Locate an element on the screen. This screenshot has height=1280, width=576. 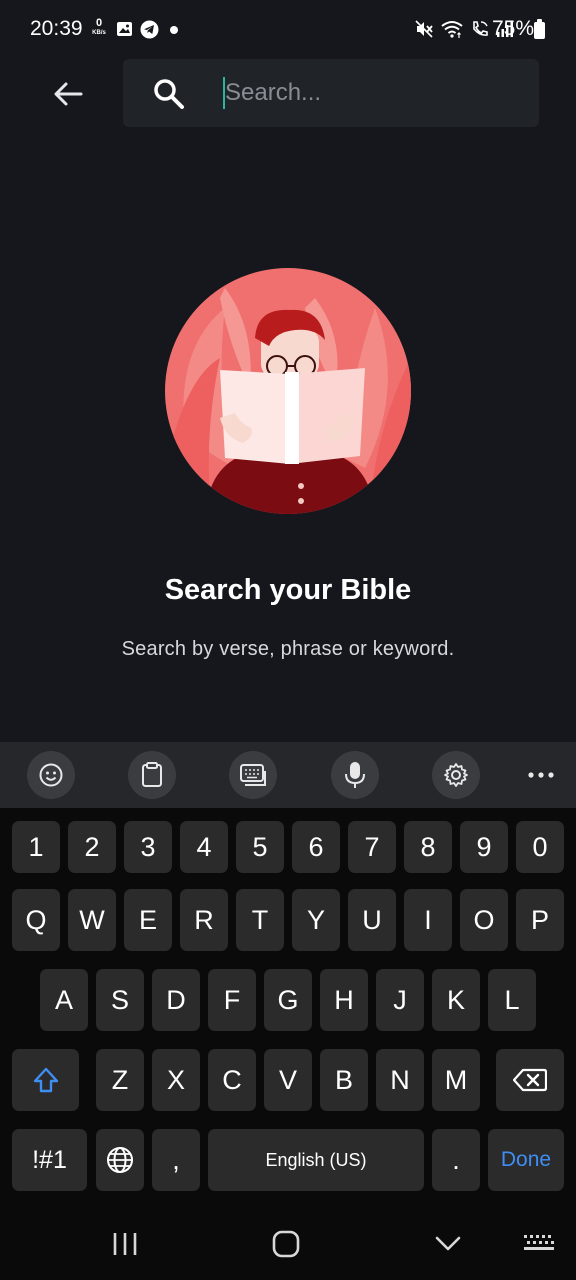
key-6: 6 is located at coordinates (316, 847).